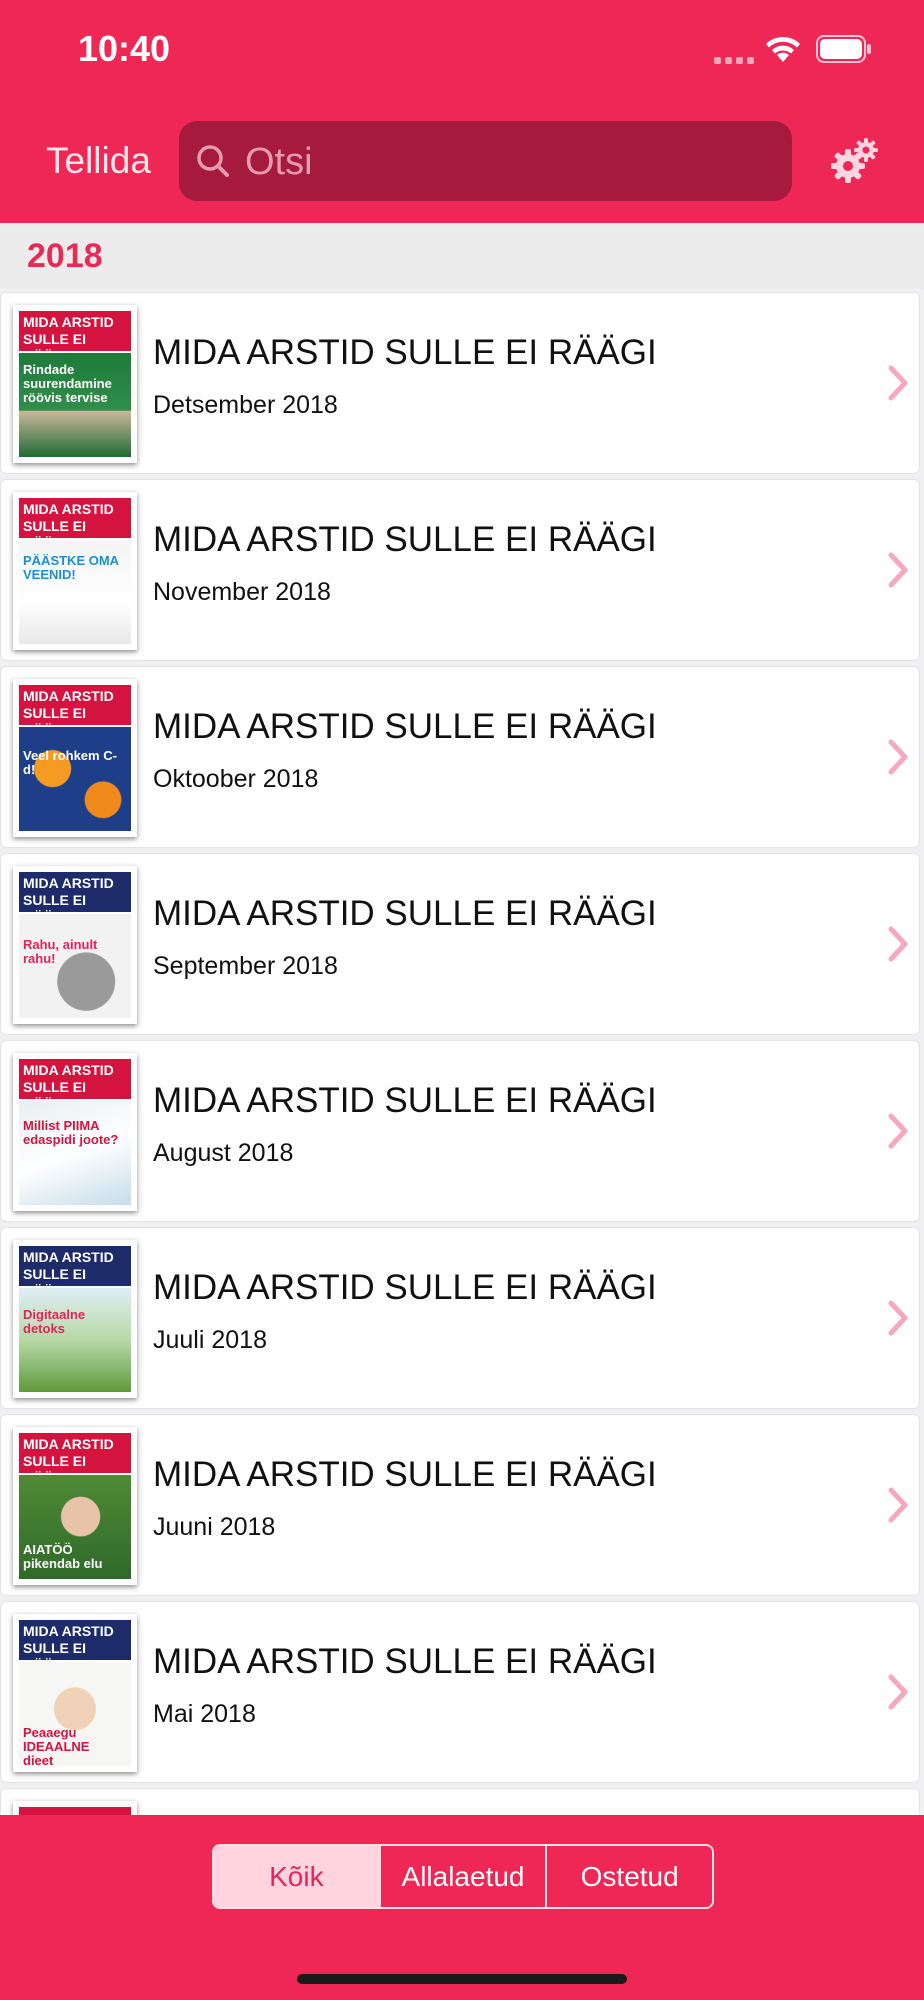  What do you see at coordinates (223, 1153) in the screenshot?
I see `issue-date: August 2018` at bounding box center [223, 1153].